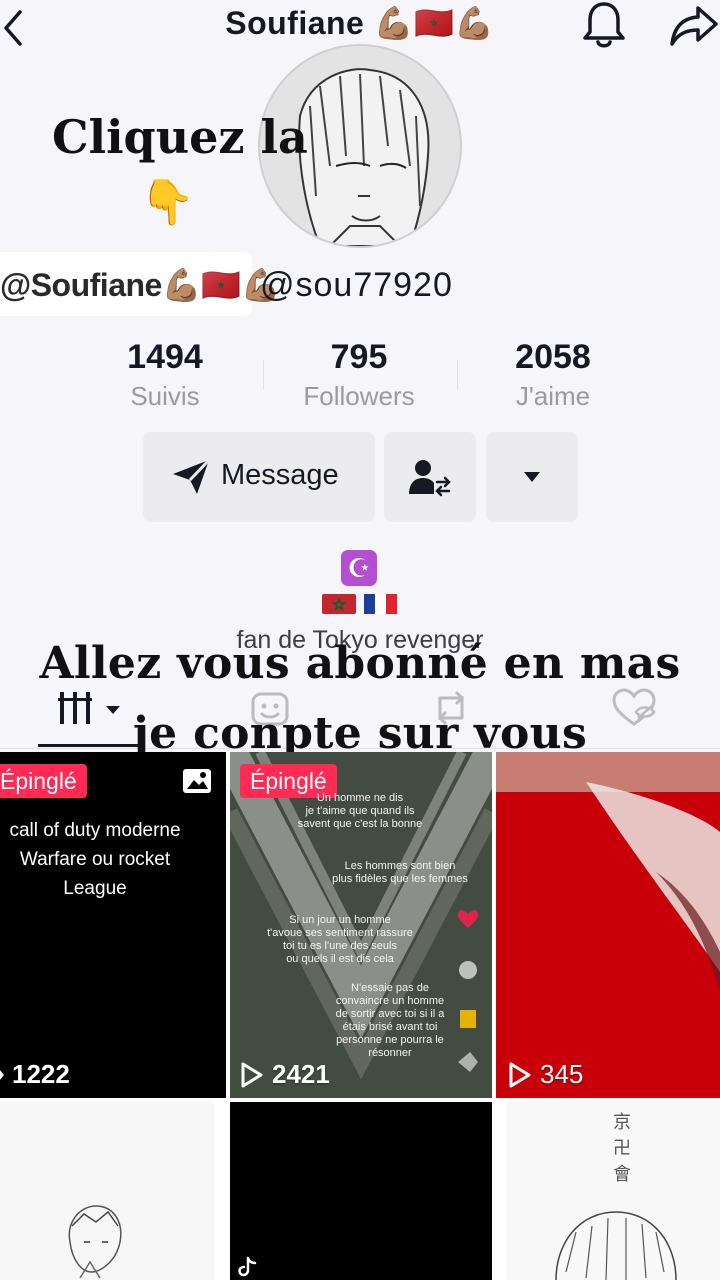 This screenshot has height=1280, width=720. I want to click on caption-line: de sortir avec toi si il a, so click(390, 1014).